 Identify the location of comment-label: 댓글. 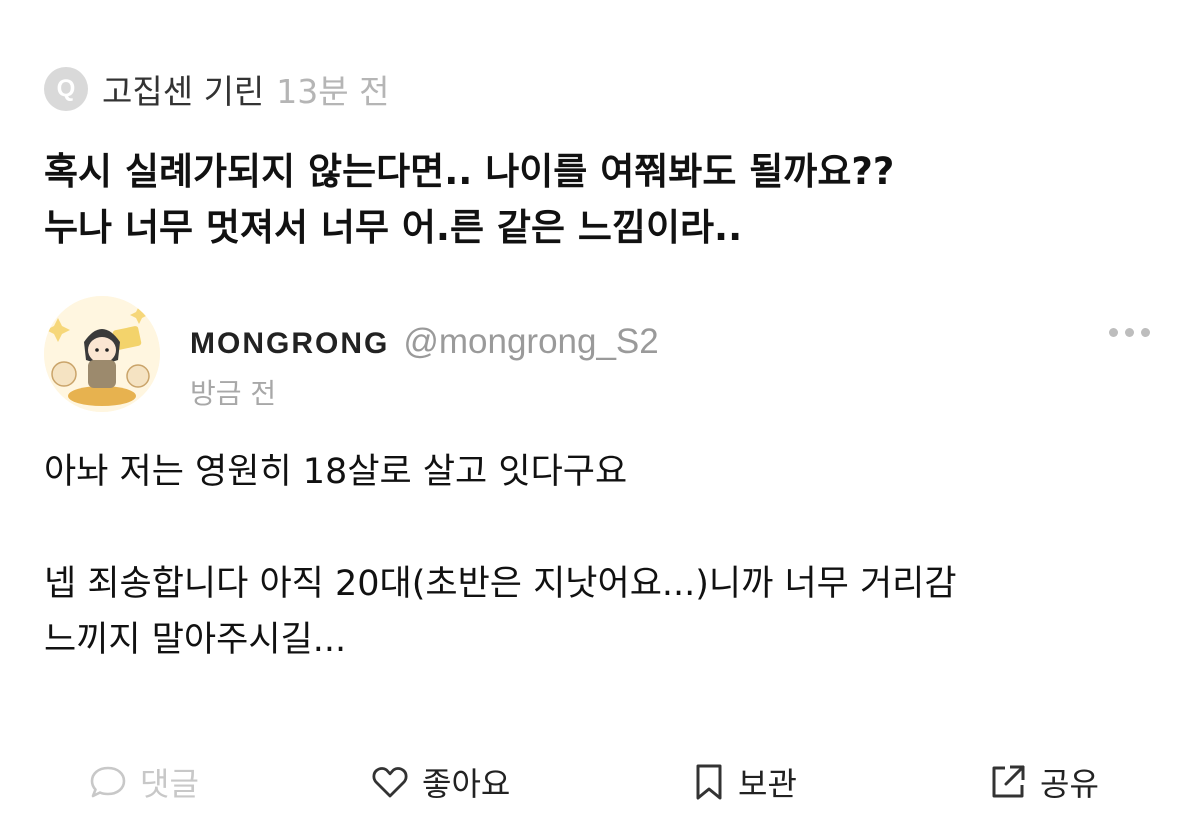
(169, 784).